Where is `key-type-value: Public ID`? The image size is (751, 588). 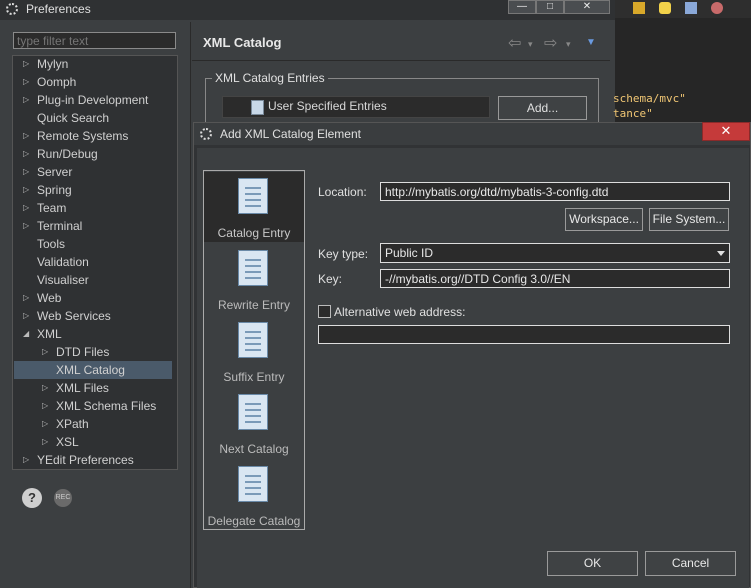 key-type-value: Public ID is located at coordinates (409, 253).